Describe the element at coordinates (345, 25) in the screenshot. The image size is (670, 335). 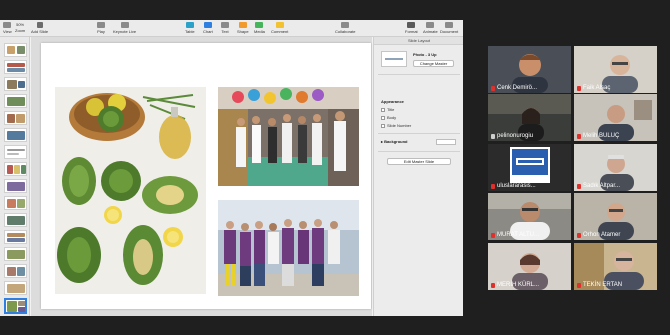
I see `collaborate-icon` at that location.